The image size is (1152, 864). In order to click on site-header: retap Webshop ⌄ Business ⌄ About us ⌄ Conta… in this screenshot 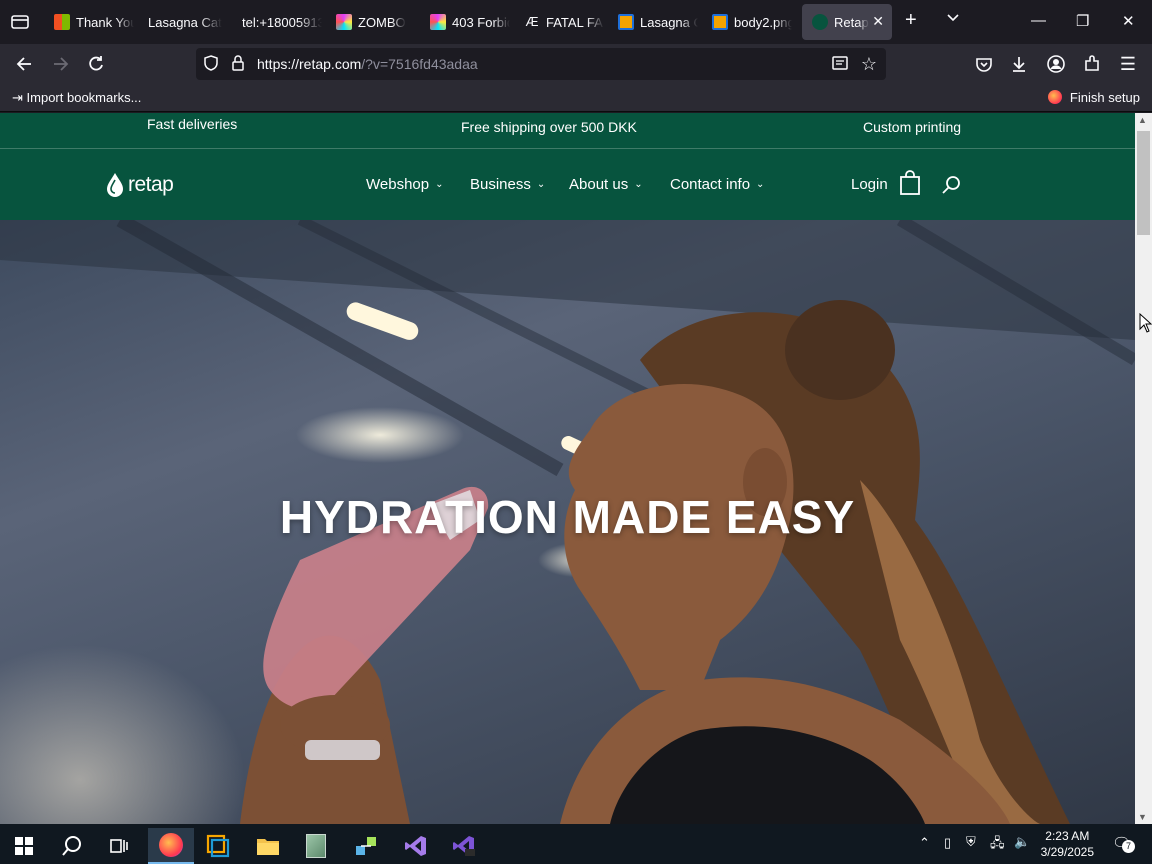, I will do `click(567, 185)`.